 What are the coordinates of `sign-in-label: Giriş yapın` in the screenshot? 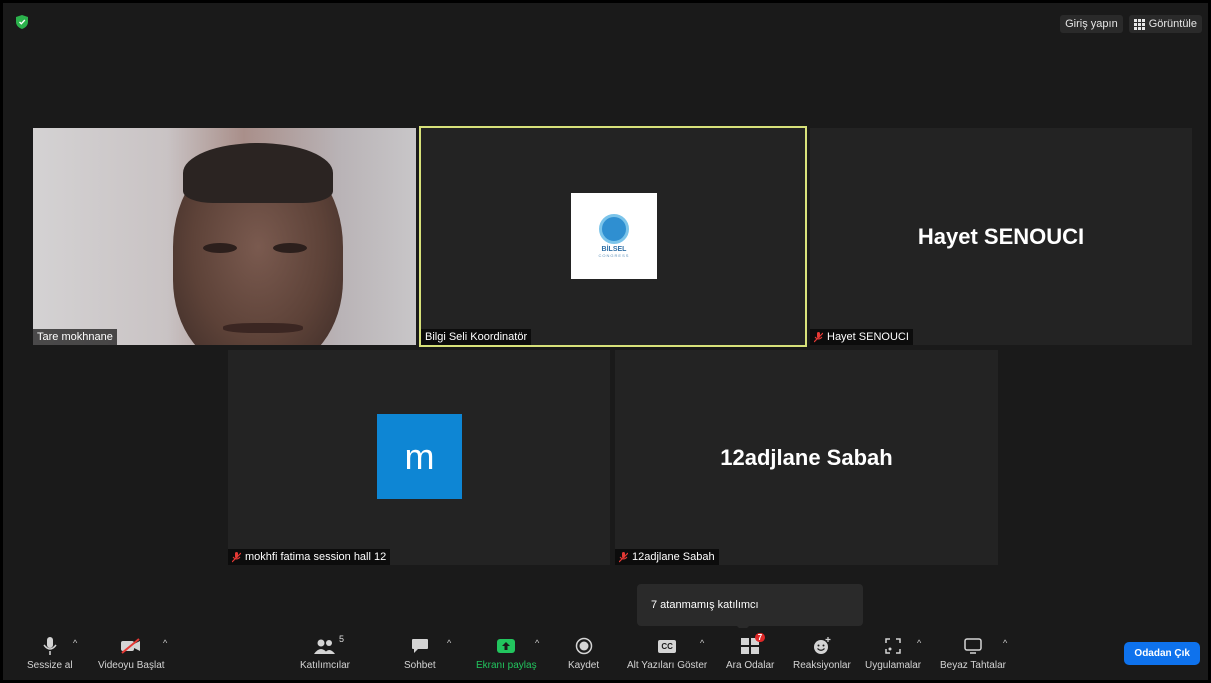 It's located at (1091, 24).